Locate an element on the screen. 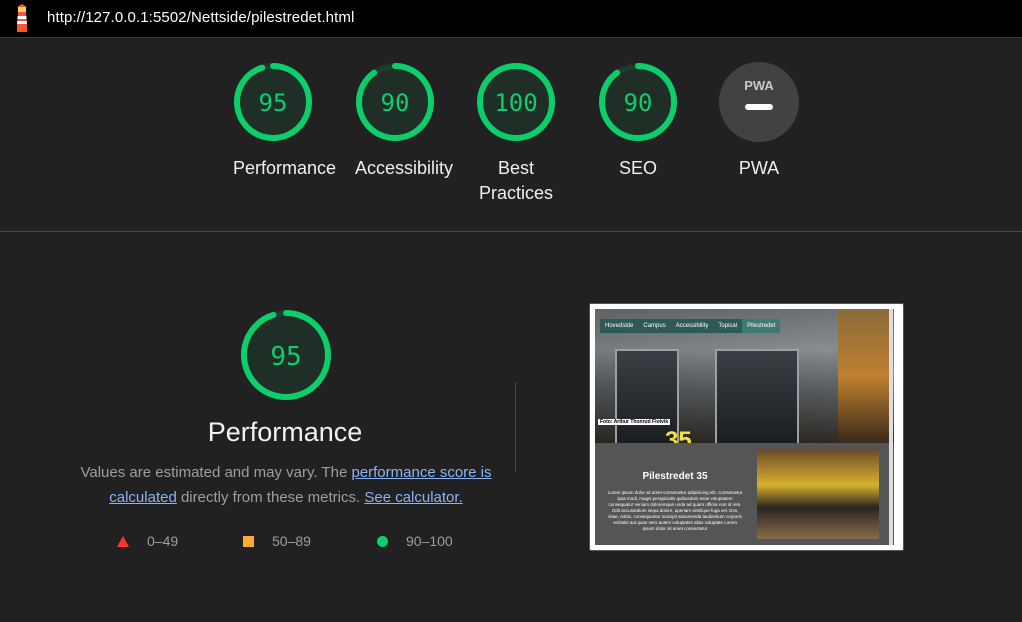 This screenshot has height=622, width=1022. performance-title: Performance is located at coordinates (285, 432).